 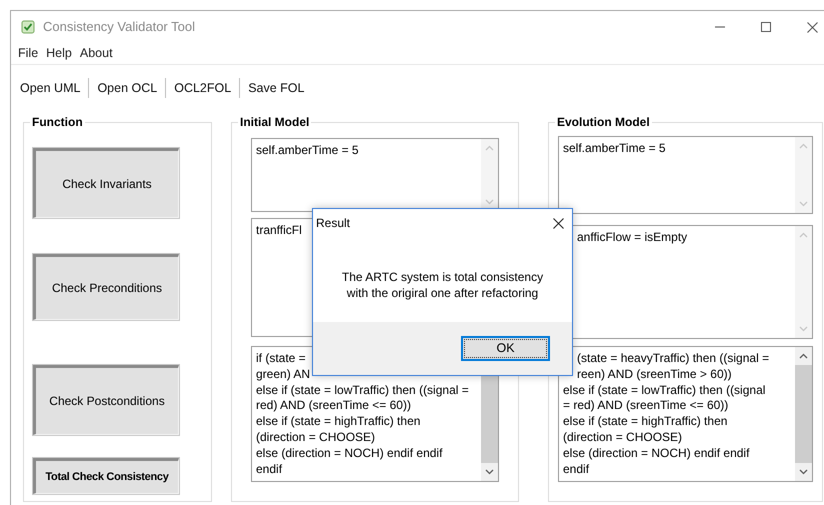 What do you see at coordinates (283, 373) in the screenshot?
I see `code-line: green) AN` at bounding box center [283, 373].